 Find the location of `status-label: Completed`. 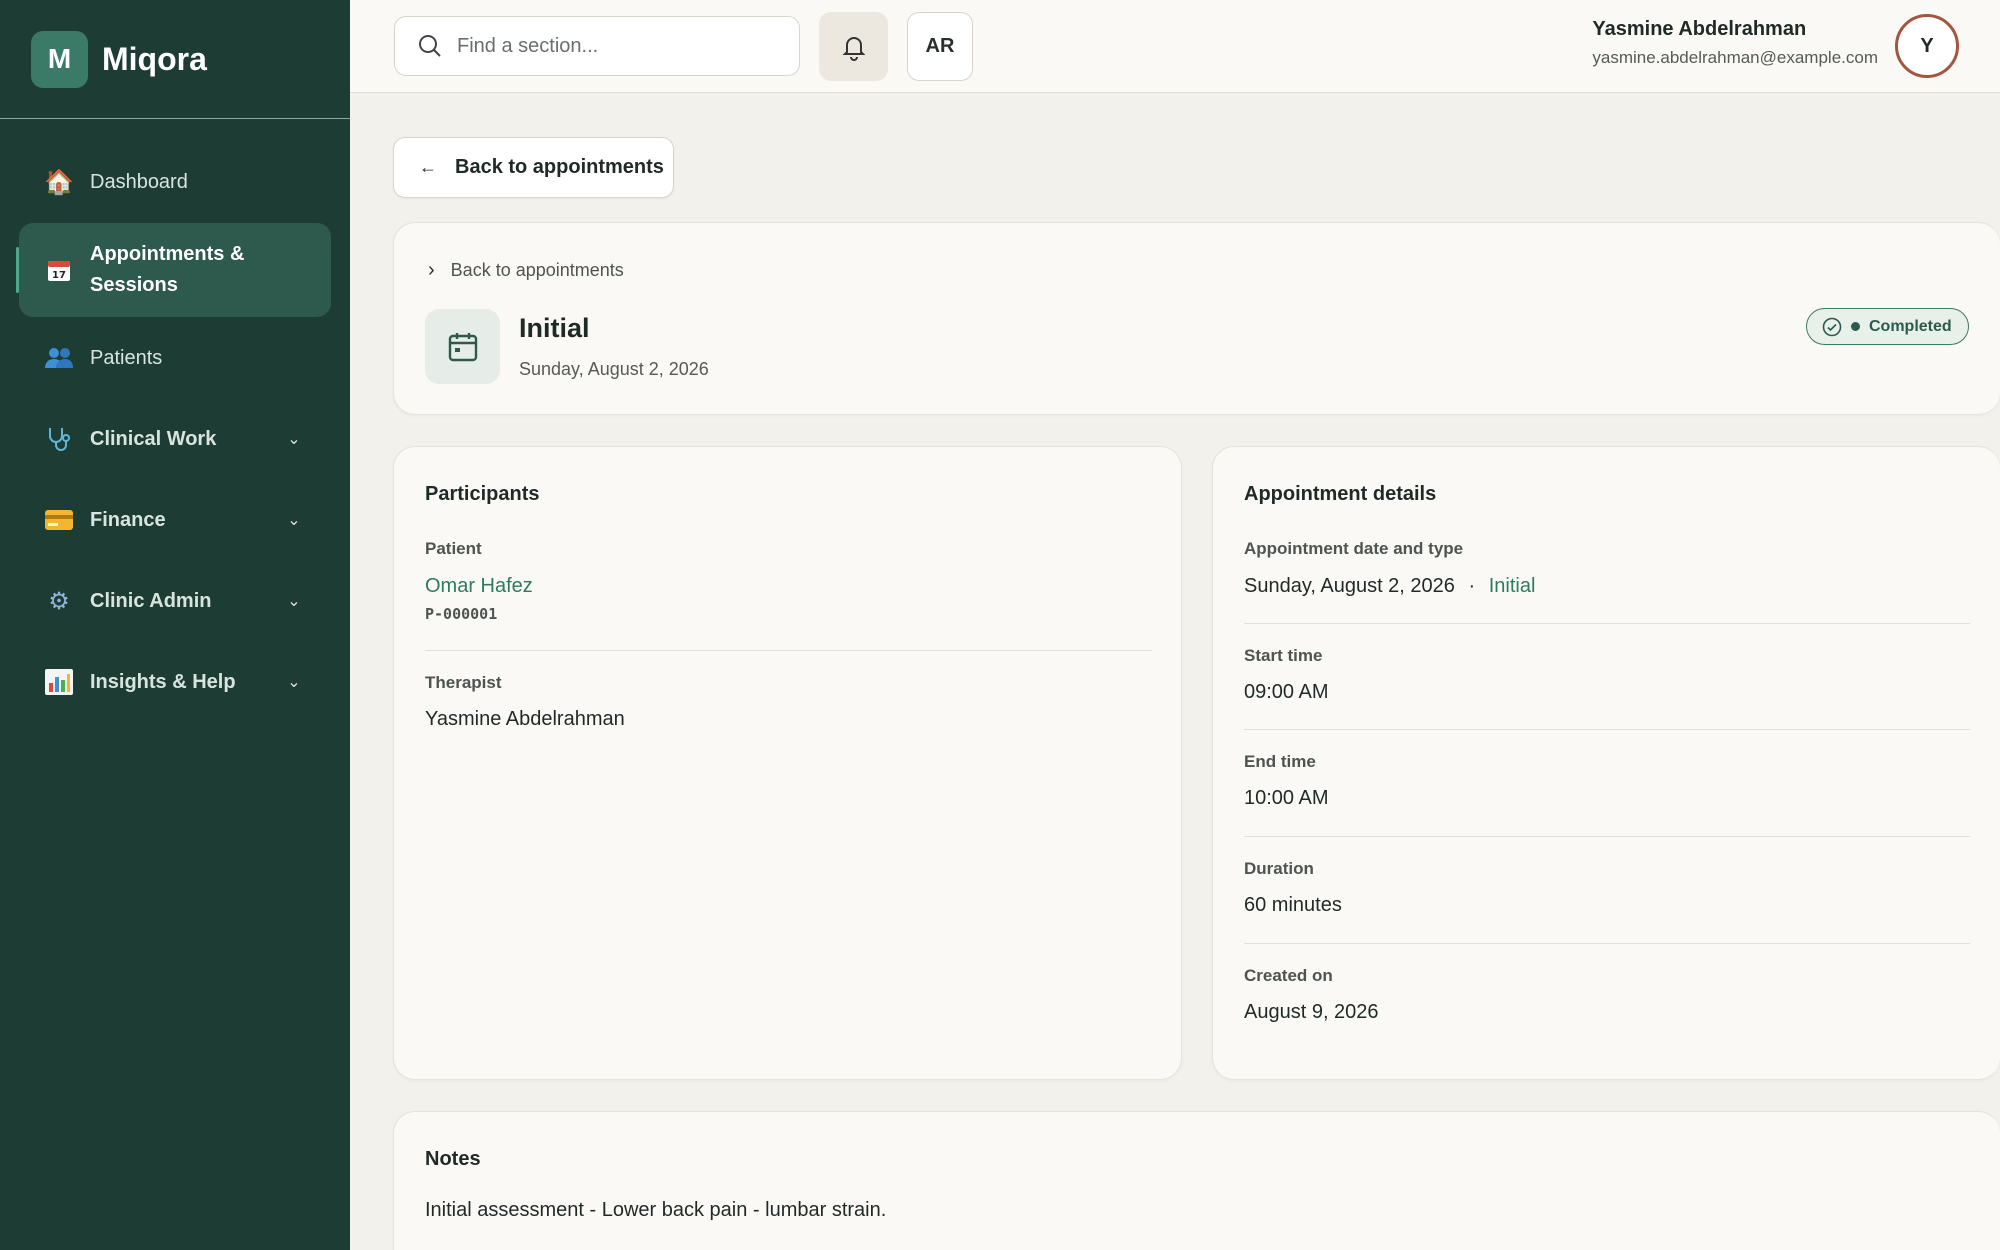

status-label: Completed is located at coordinates (1910, 326).